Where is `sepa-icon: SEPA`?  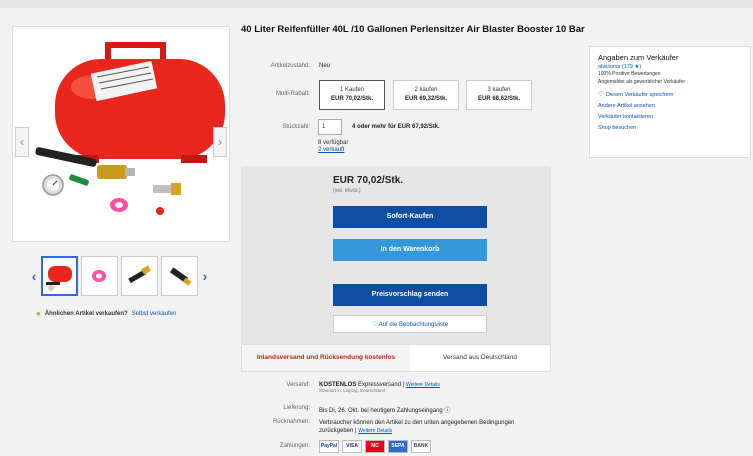 sepa-icon: SEPA is located at coordinates (398, 446).